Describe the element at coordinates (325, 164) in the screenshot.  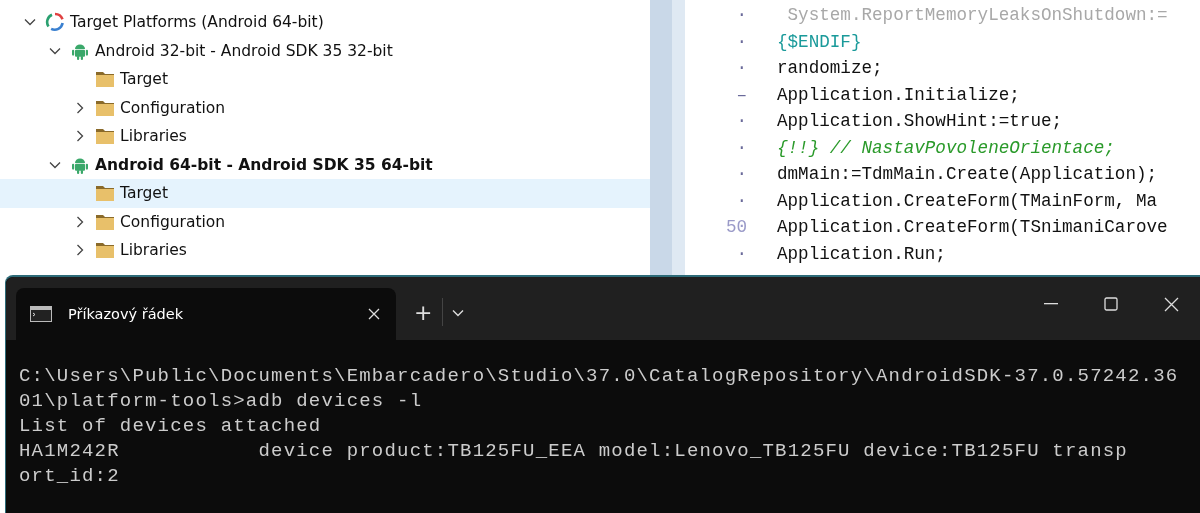
I see `tree-item: Android 64-bit - Android SDK 35 64-bit` at that location.